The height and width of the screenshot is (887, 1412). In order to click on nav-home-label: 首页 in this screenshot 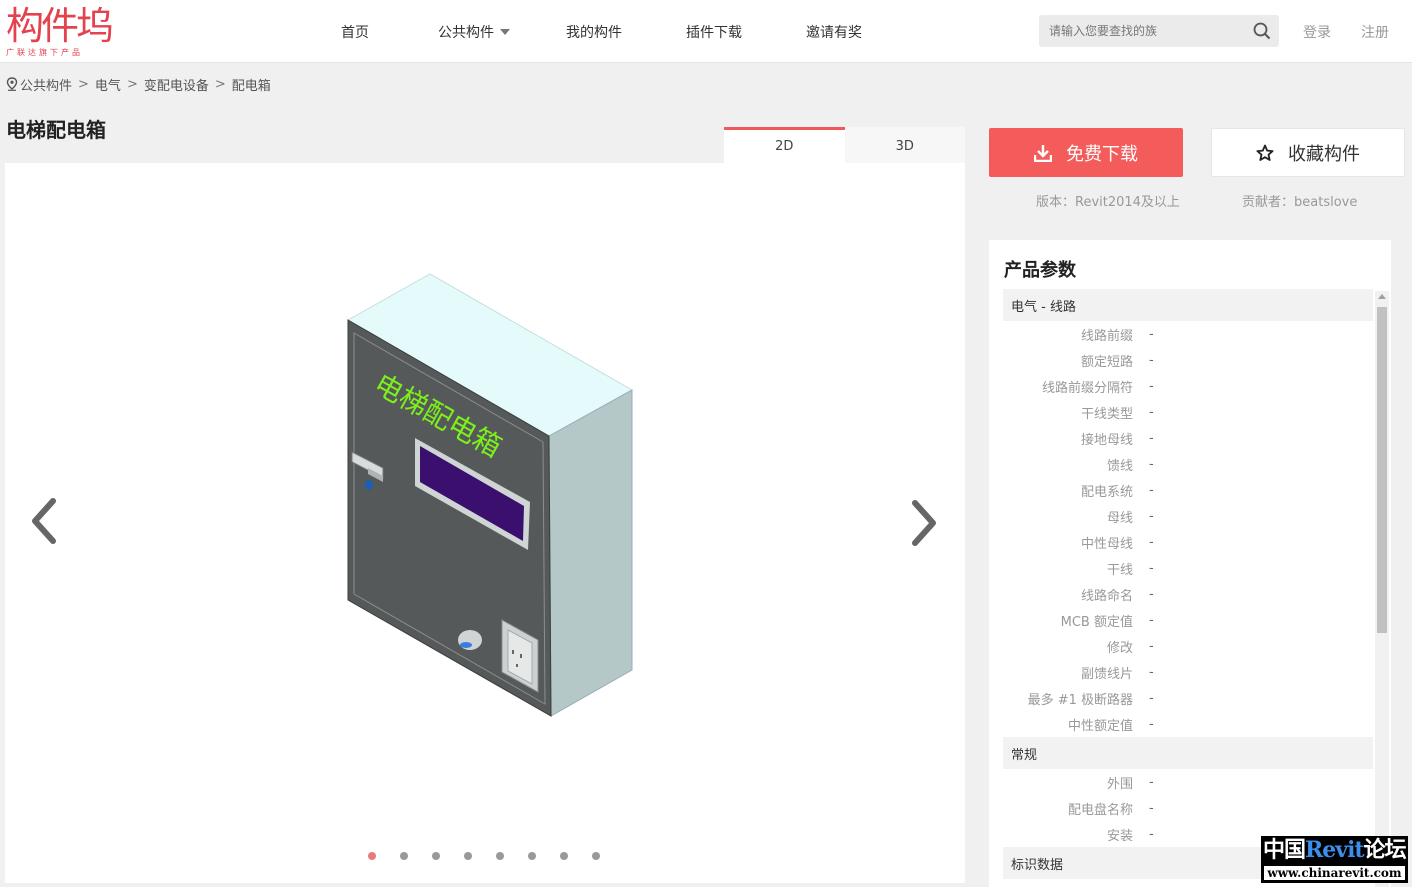, I will do `click(355, 32)`.